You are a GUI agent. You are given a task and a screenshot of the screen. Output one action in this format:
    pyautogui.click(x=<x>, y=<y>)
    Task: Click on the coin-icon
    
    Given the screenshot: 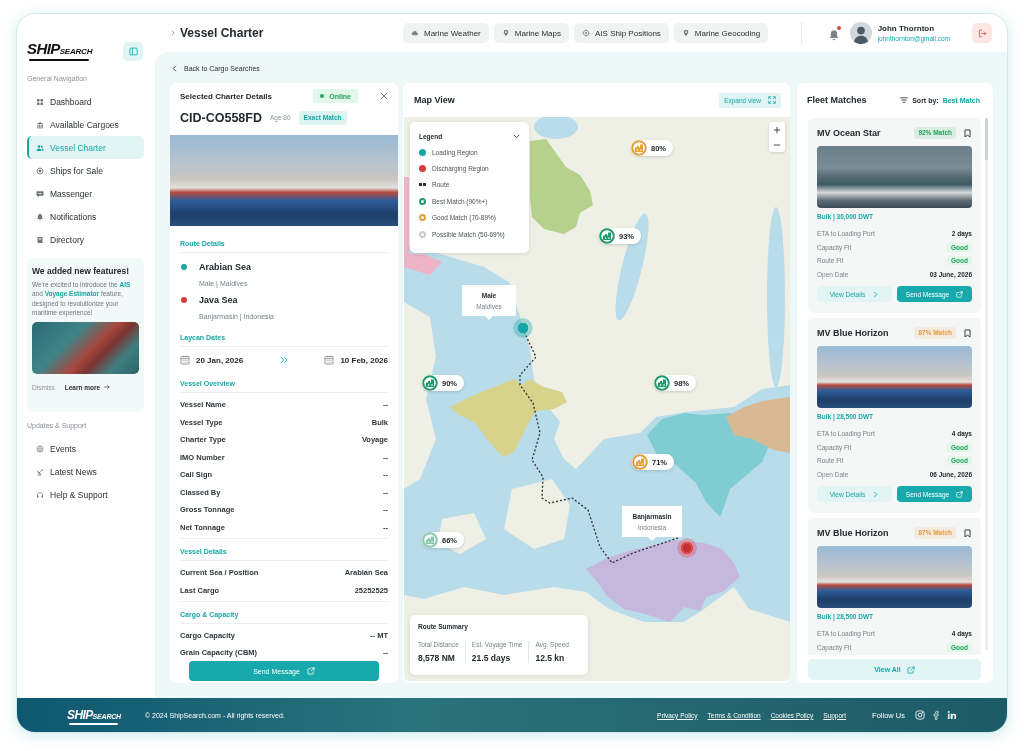 What is the action you would take?
    pyautogui.click(x=40, y=170)
    